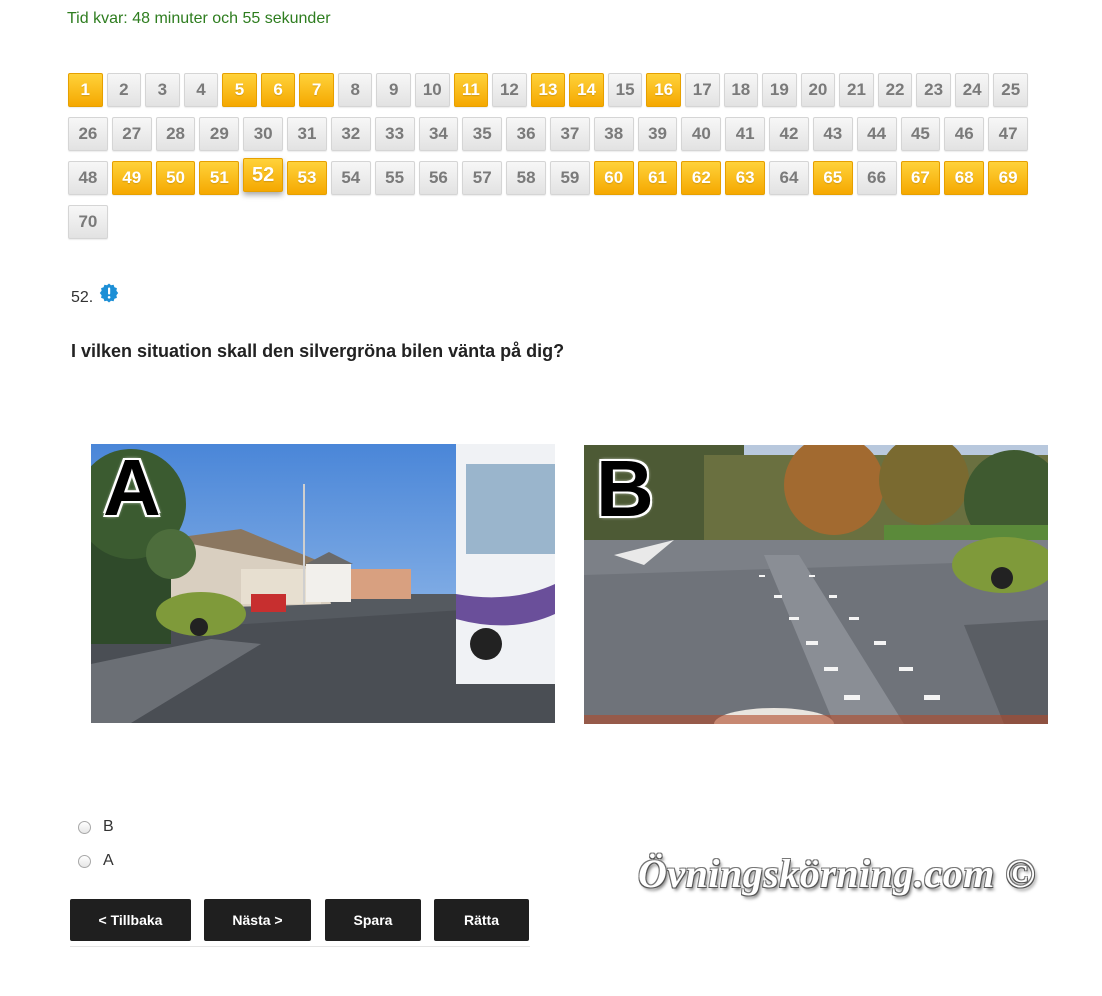  What do you see at coordinates (201, 90) in the screenshot?
I see `question-nav-button-4: 4` at bounding box center [201, 90].